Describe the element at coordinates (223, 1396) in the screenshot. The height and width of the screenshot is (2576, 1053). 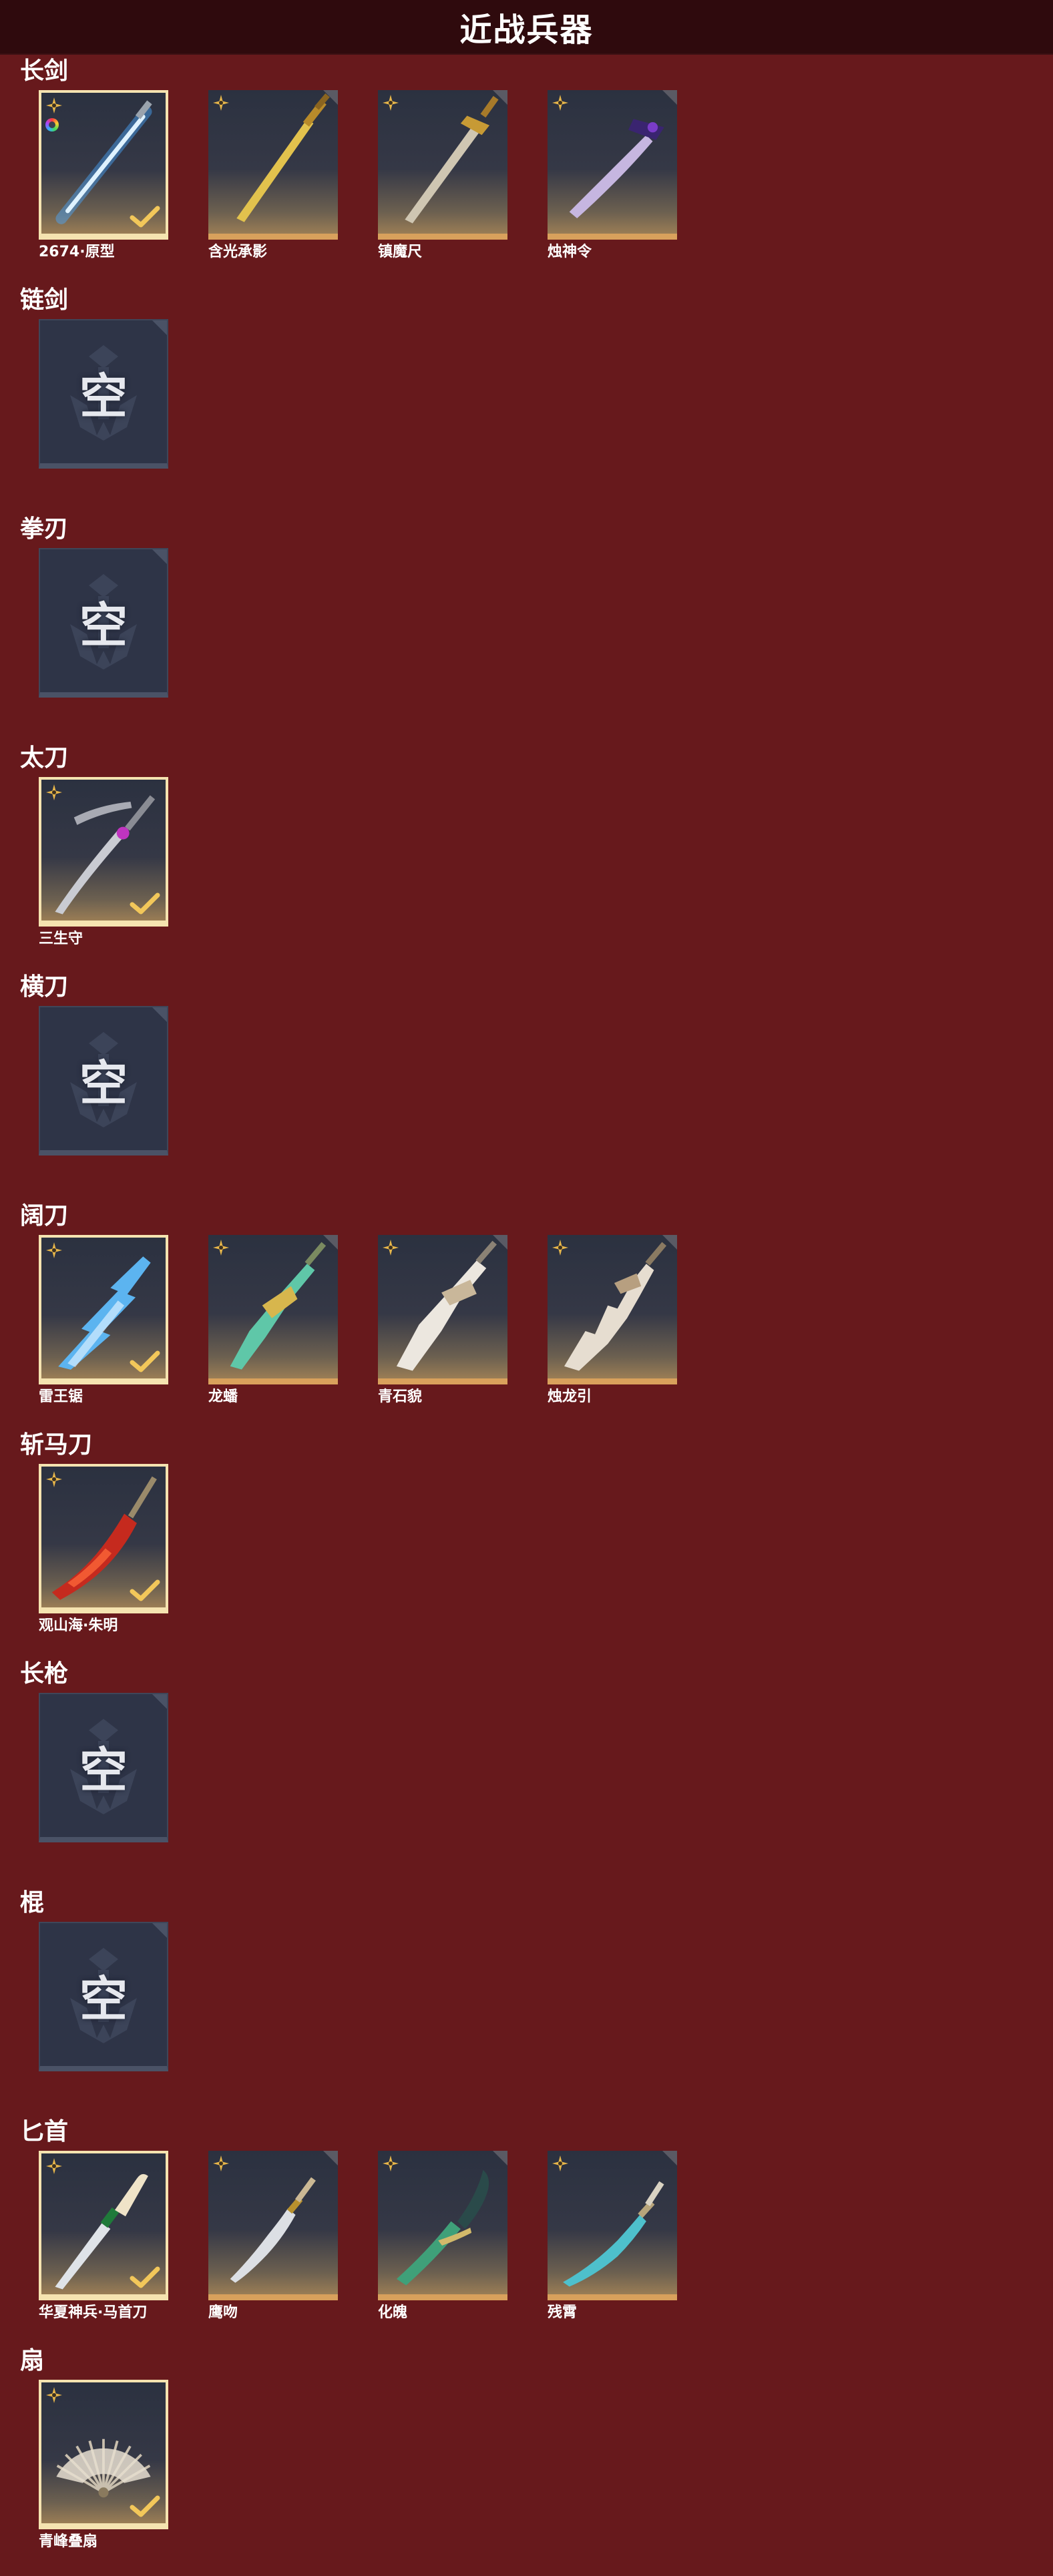
I see `weapon-name: 龙蟠` at that location.